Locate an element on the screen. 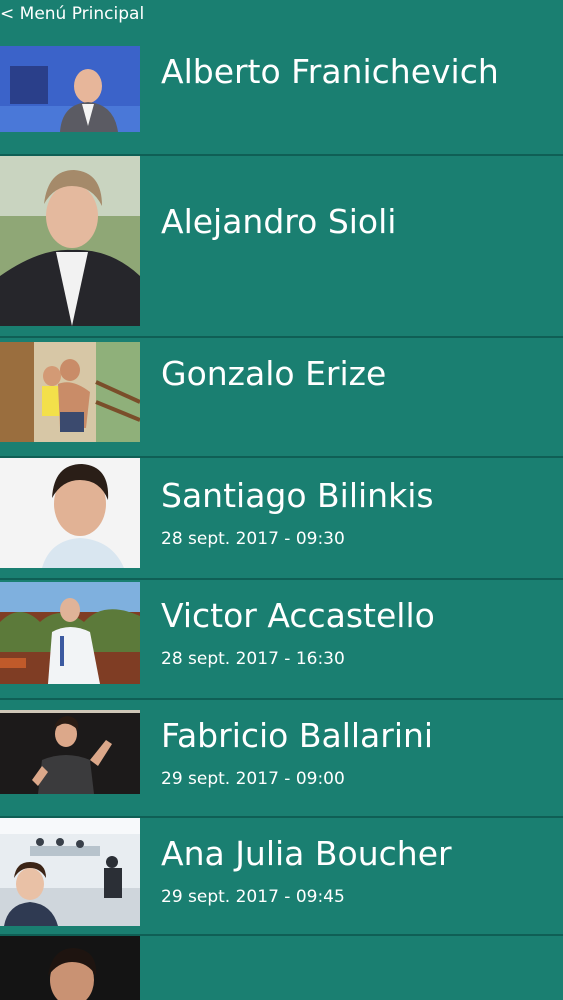 The image size is (563, 1000). speaker-row-fabricio-ballarini: Fabricio Ballarini 29 sept. 2017 - 09:00 is located at coordinates (281, 759).